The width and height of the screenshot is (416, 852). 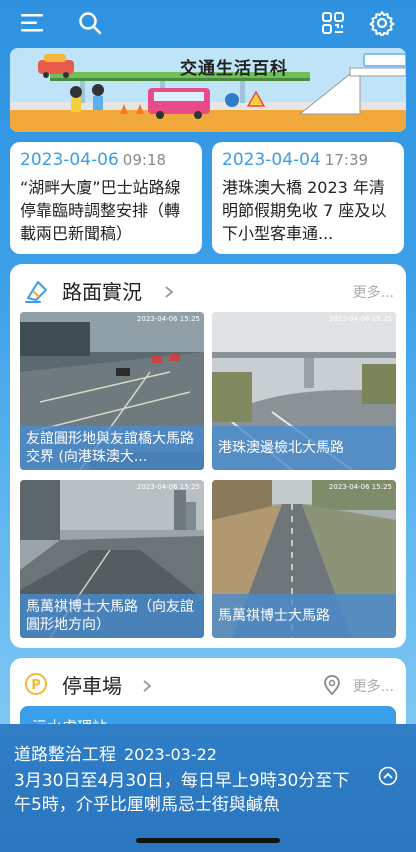 I want to click on alert-header: 道路整治工程 2023-03-22, so click(x=208, y=752).